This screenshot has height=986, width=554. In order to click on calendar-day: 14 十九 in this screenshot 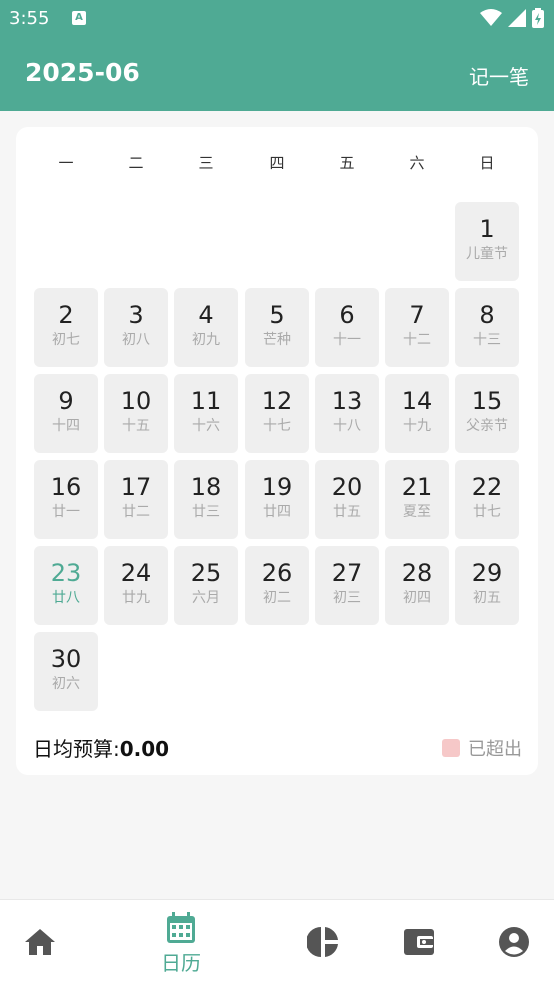, I will do `click(417, 413)`.